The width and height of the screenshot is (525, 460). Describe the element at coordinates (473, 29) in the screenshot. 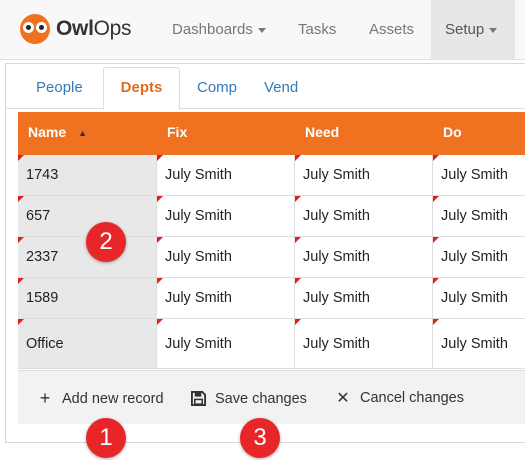

I see `nav-setup: Setup` at that location.